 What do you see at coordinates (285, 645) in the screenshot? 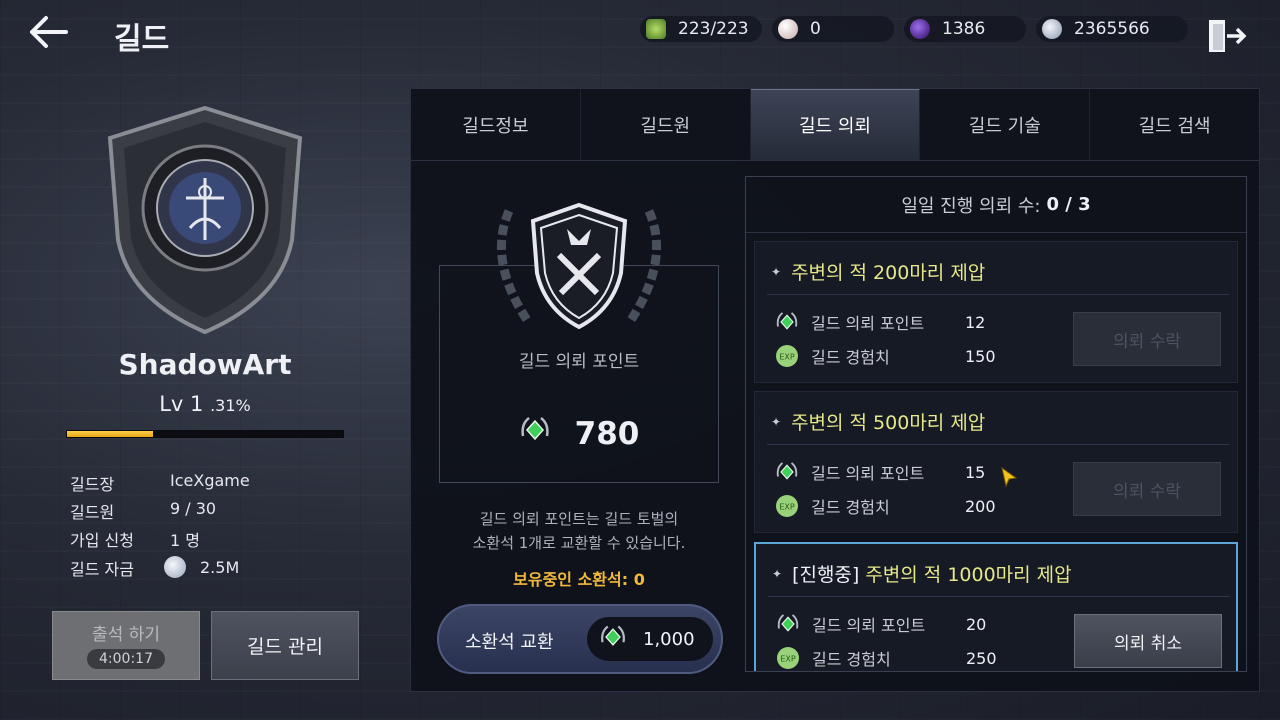
I see `guild-manage-button: 길드 관리` at bounding box center [285, 645].